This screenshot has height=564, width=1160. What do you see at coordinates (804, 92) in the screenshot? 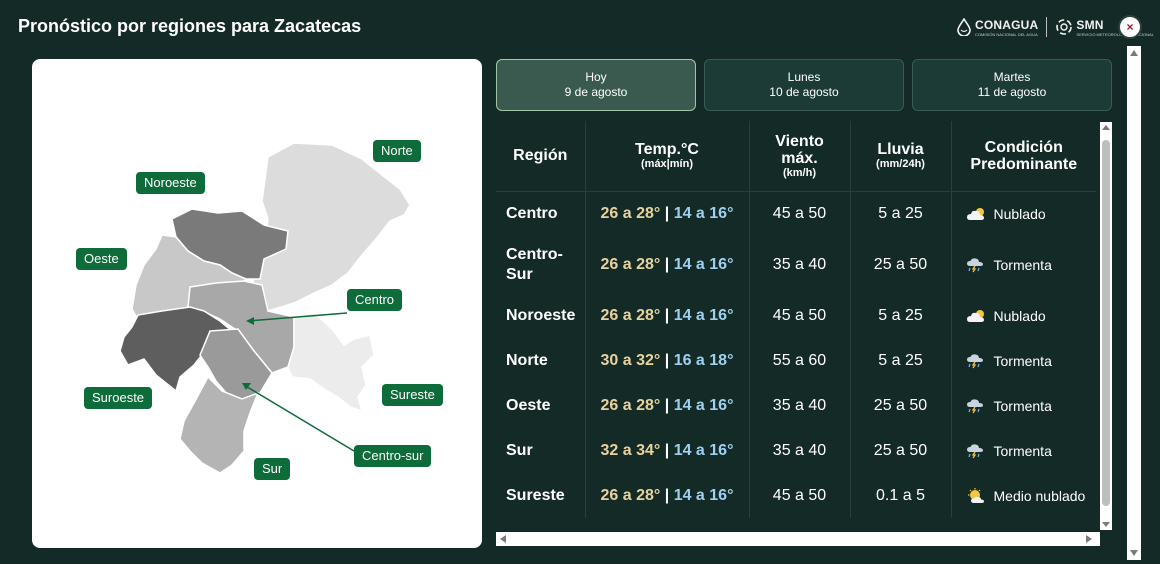
I see `tab-date-label: 10 de agosto` at bounding box center [804, 92].